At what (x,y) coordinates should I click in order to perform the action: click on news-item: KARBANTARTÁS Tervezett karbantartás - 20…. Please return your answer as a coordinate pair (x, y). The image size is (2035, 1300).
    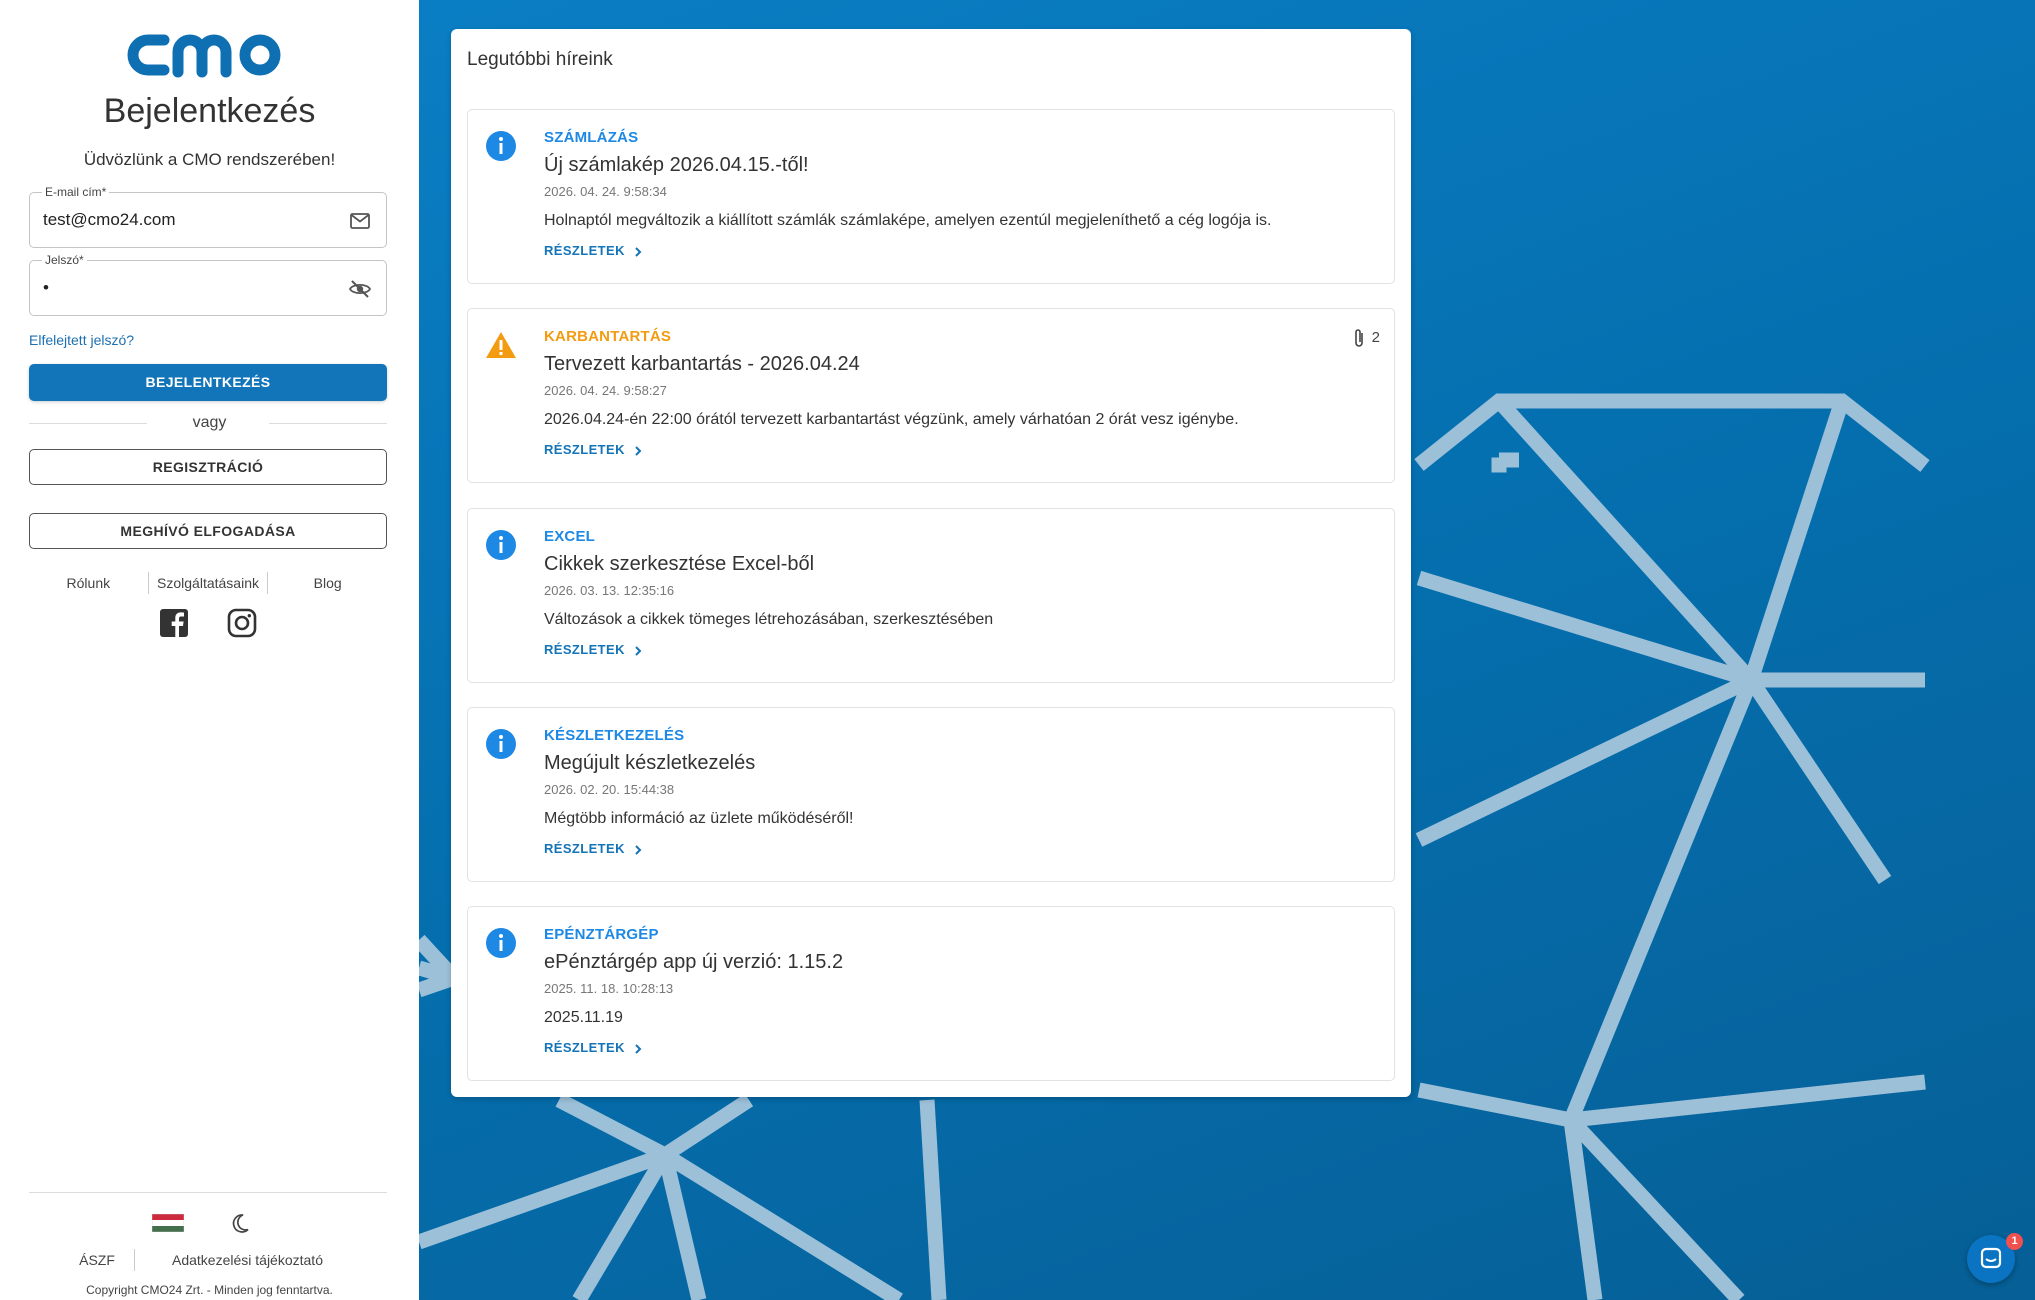
    Looking at the image, I should click on (931, 395).